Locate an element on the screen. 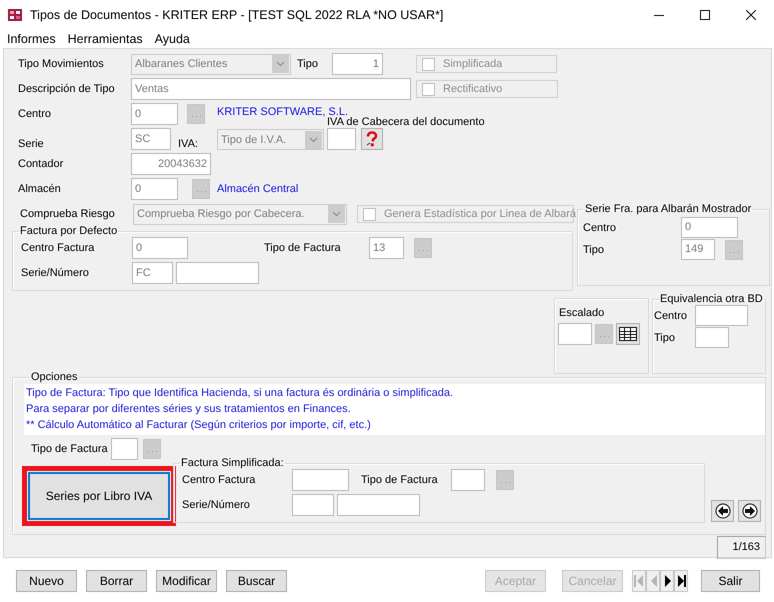  action-button: Modificar is located at coordinates (186, 581).